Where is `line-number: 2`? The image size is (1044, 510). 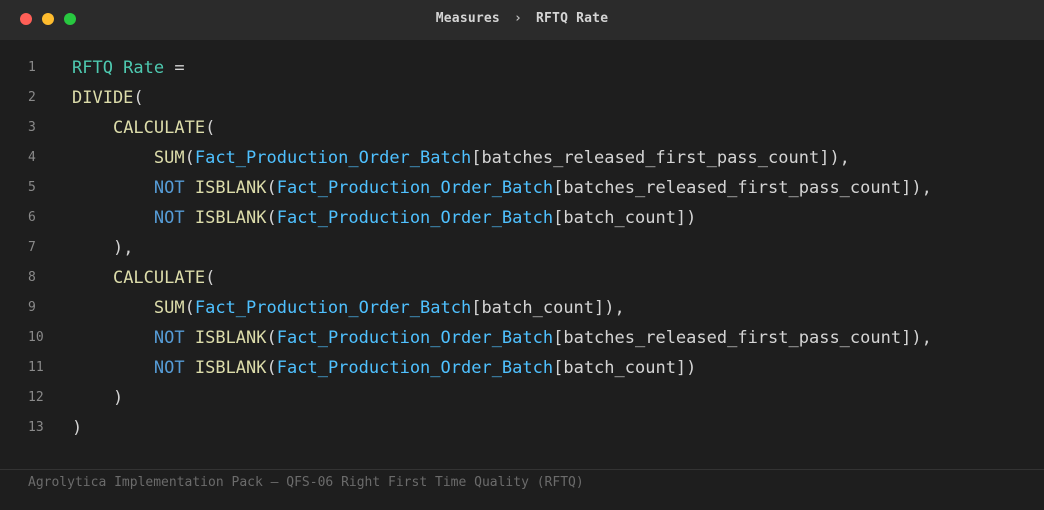
line-number: 2 is located at coordinates (32, 97).